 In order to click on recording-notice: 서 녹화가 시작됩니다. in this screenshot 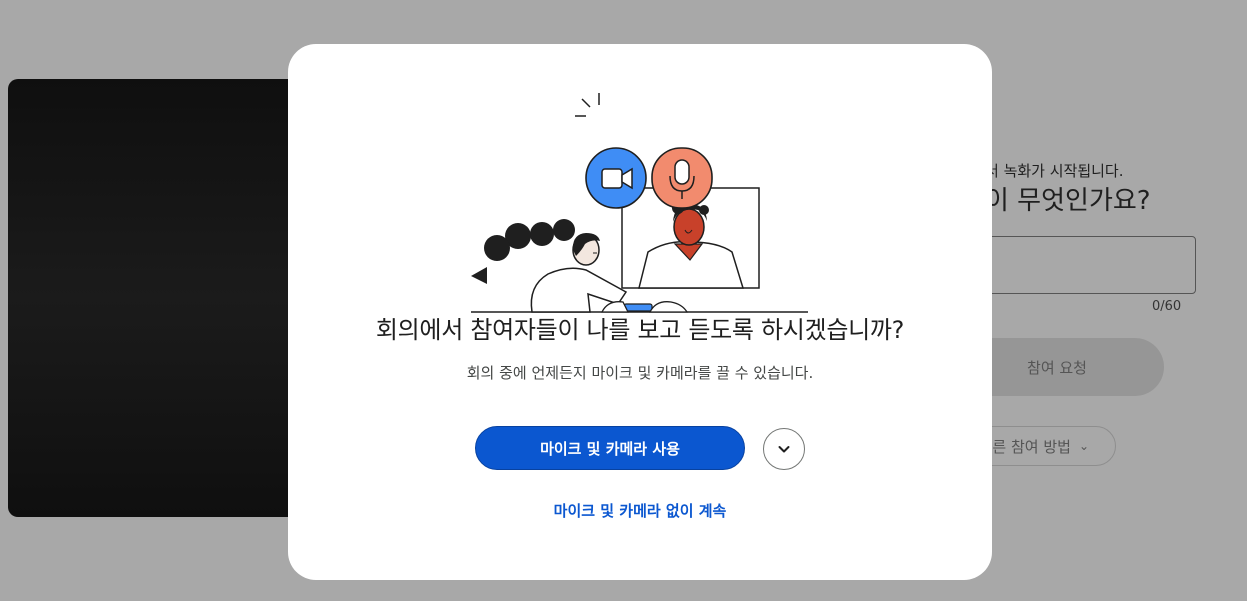, I will do `click(1054, 171)`.